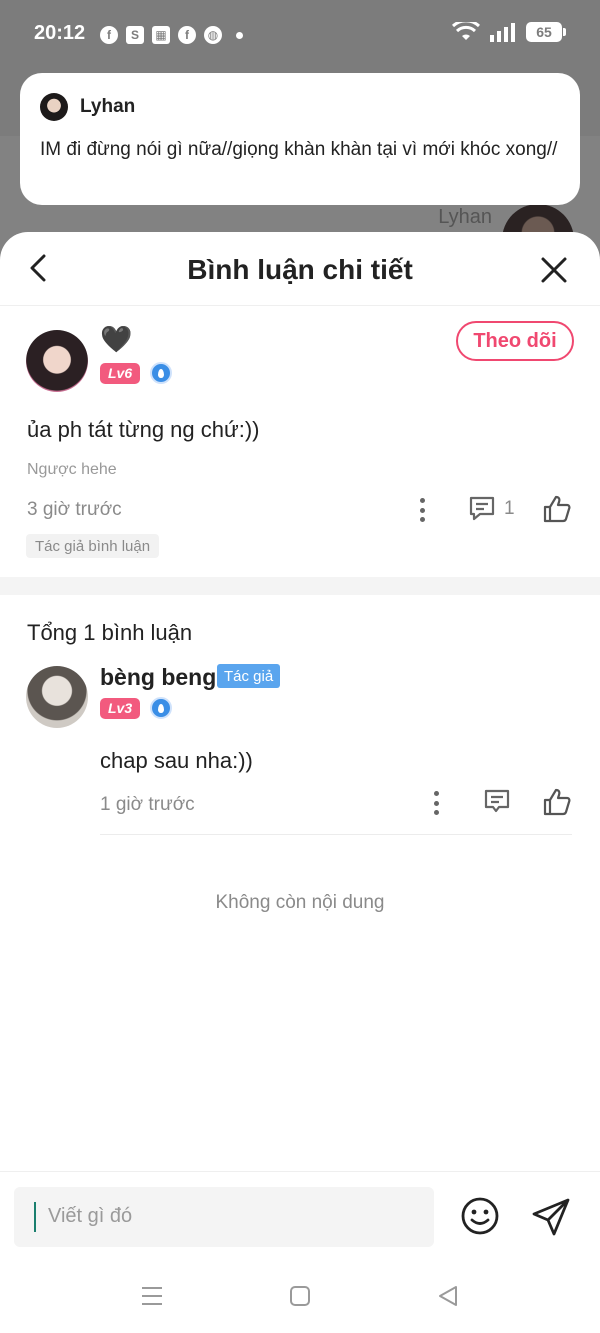 This screenshot has width=600, height=1333. I want to click on reply-text: chap sau nha:)), so click(176, 760).